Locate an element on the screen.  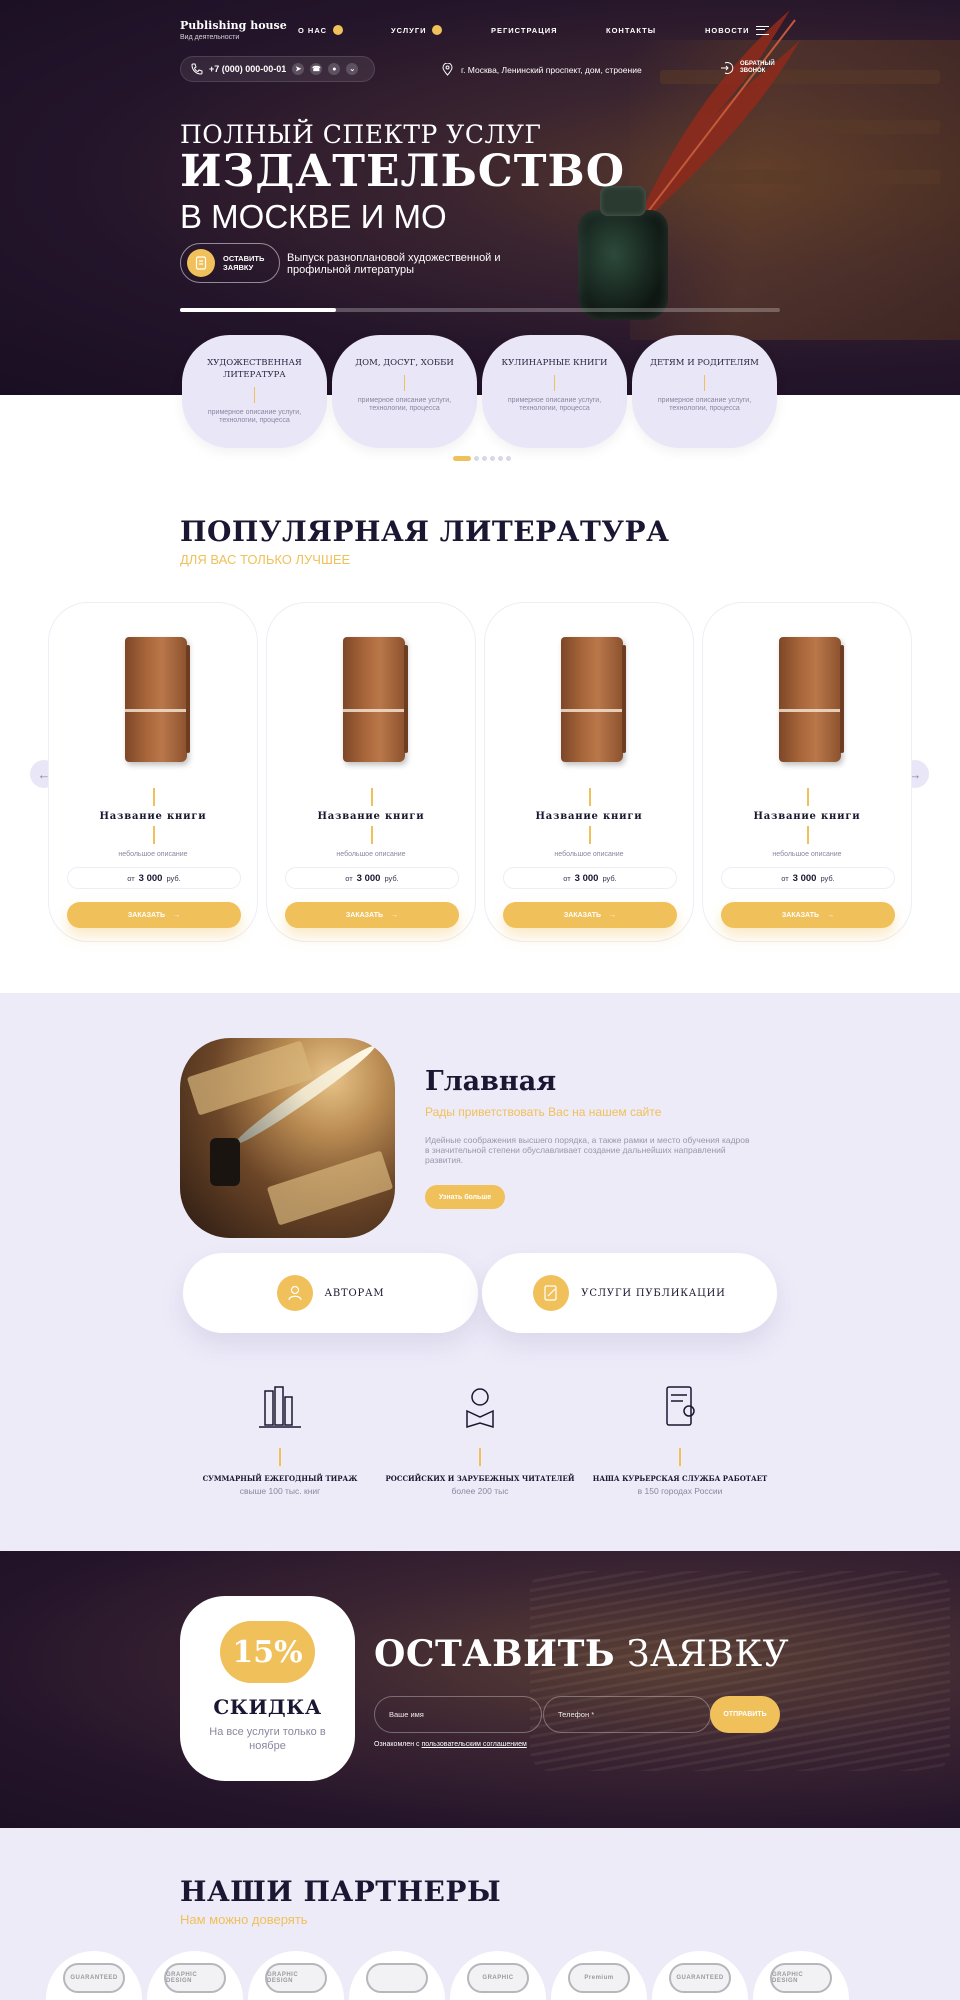
nav-item-about: О НАС is located at coordinates (320, 30).